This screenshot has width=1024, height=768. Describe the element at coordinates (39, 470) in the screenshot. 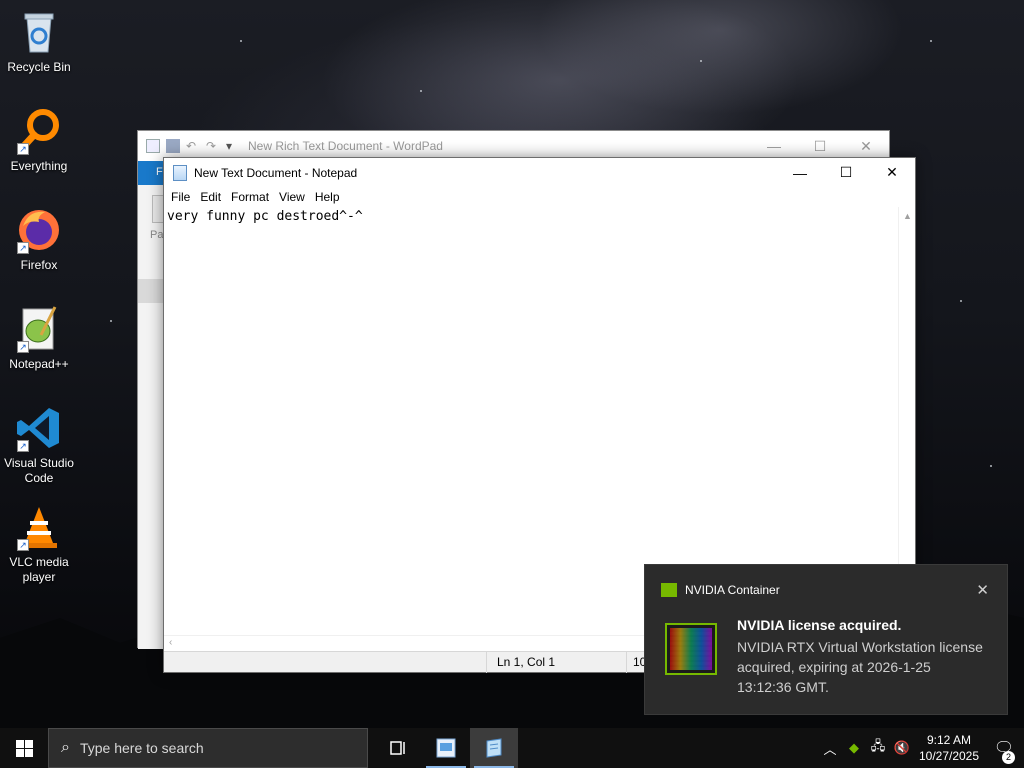

I see `desktop-icon-label: Visual Studio Code` at that location.